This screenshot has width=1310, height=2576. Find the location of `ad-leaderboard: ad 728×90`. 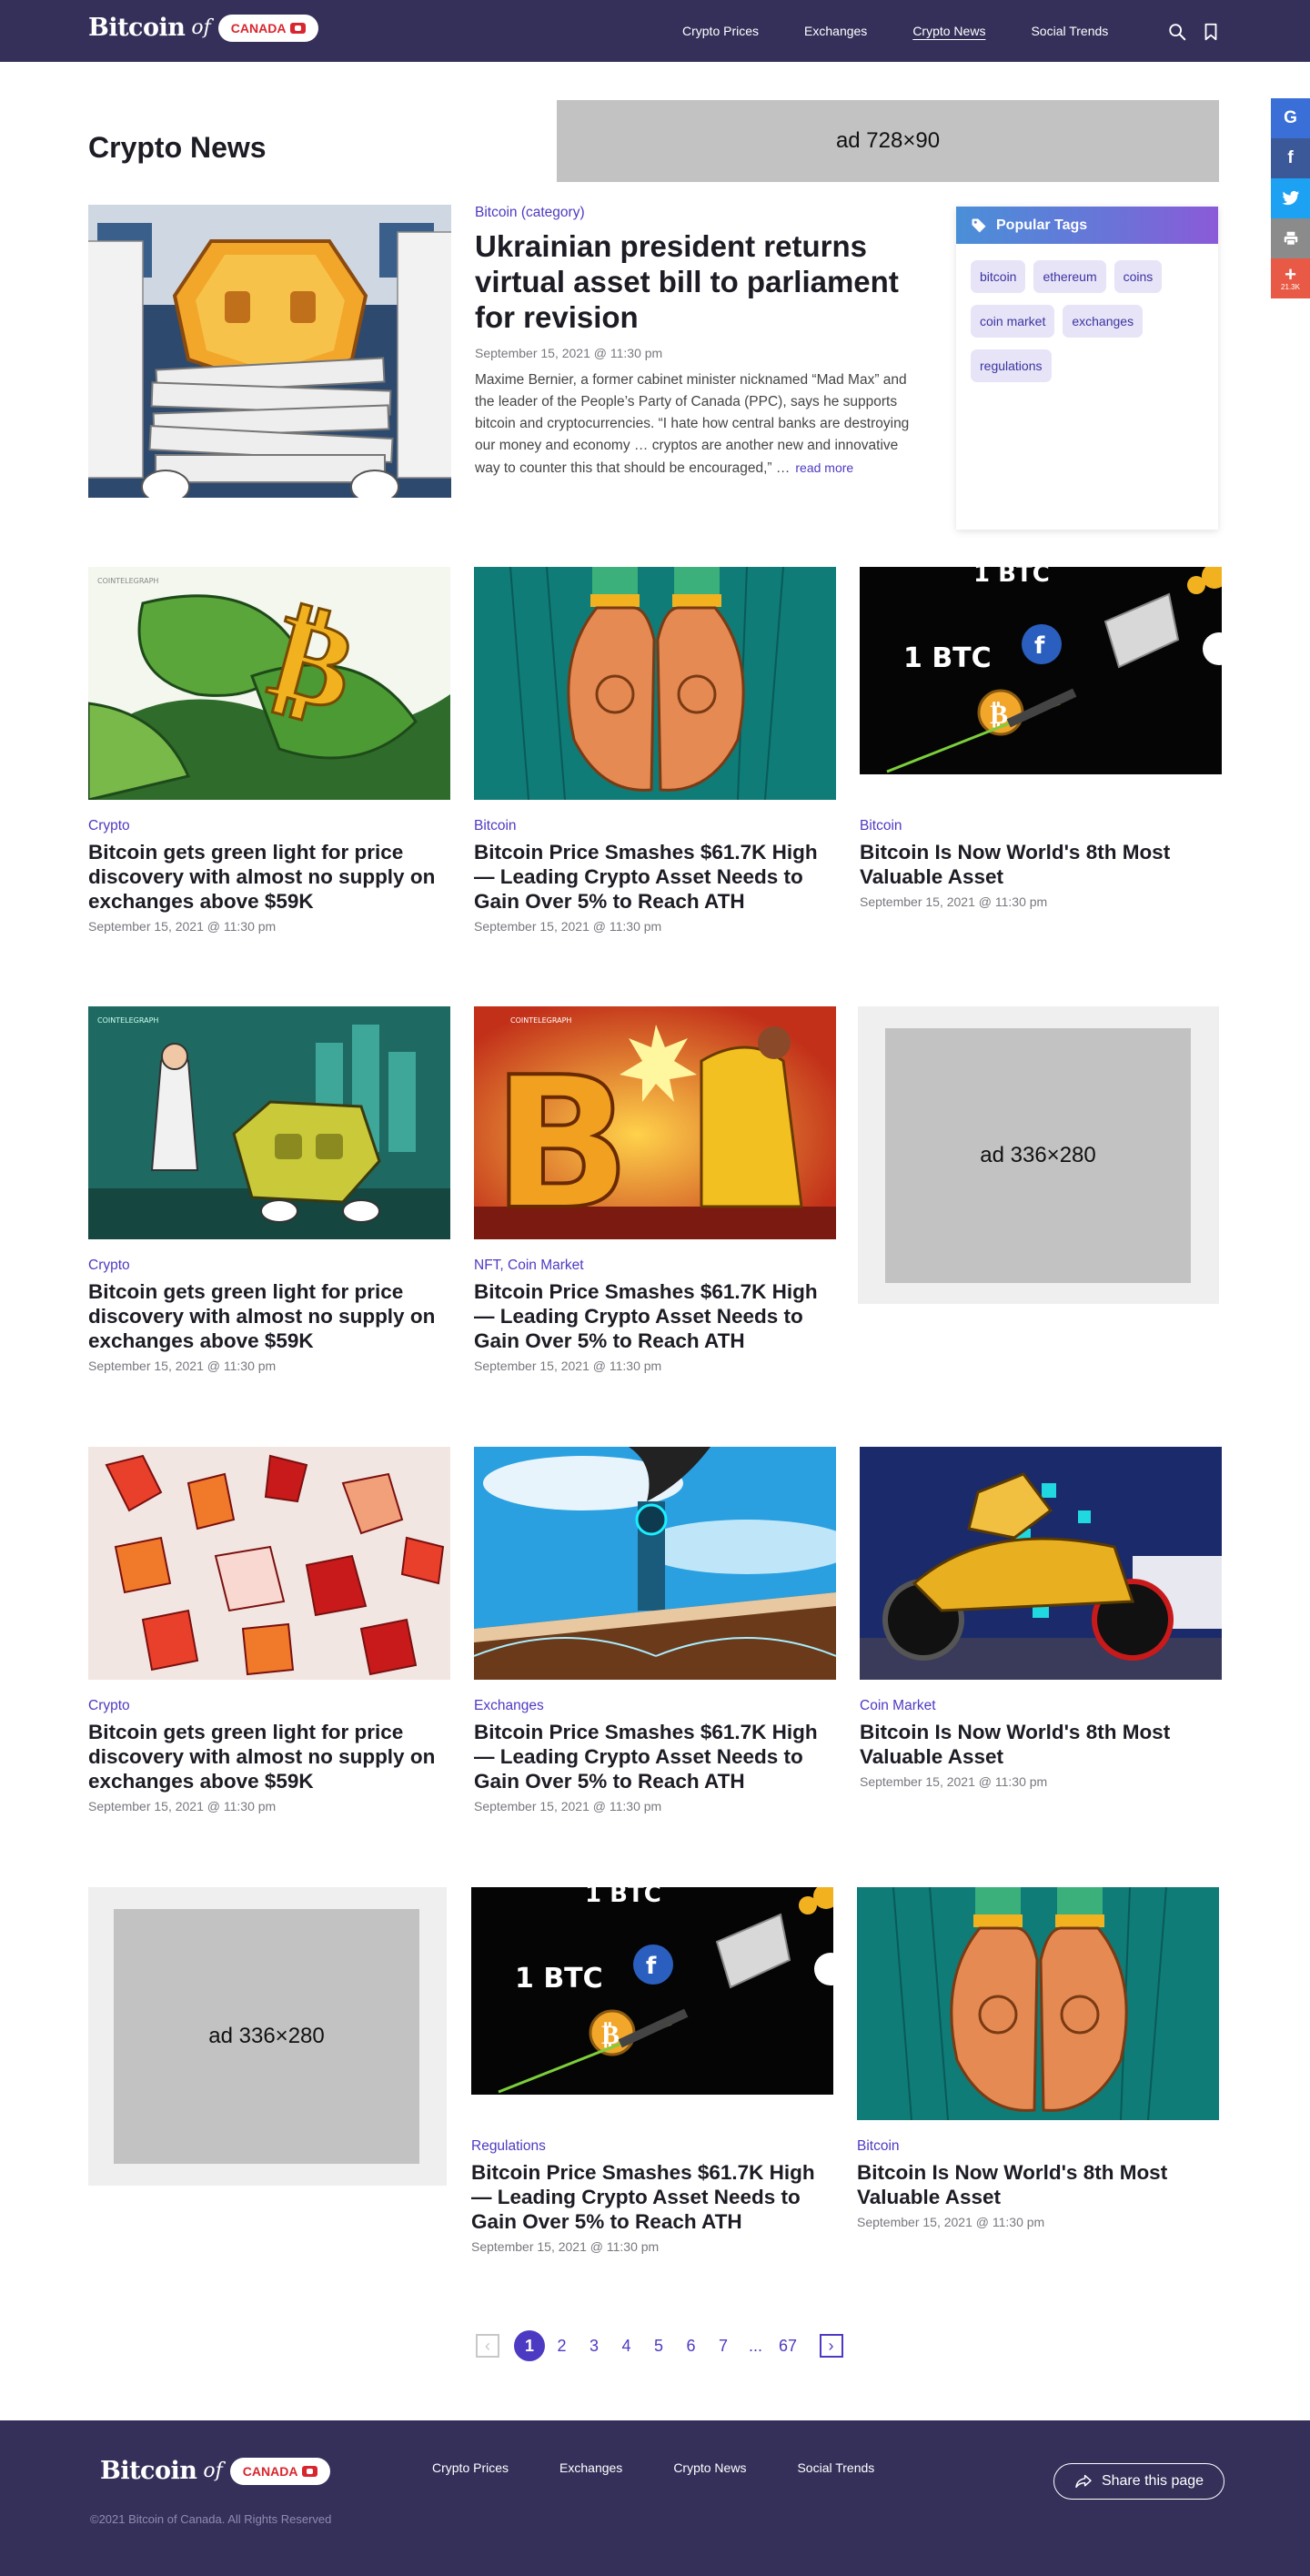

ad-leaderboard: ad 728×90 is located at coordinates (888, 141).